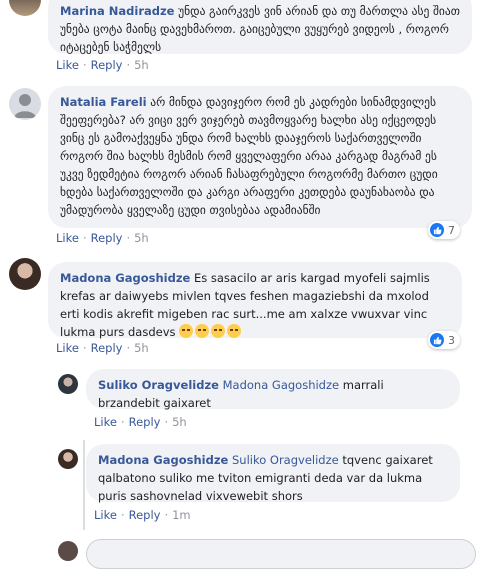  What do you see at coordinates (281, 385) in the screenshot?
I see `reply-mention: Madona Gagoshidze` at bounding box center [281, 385].